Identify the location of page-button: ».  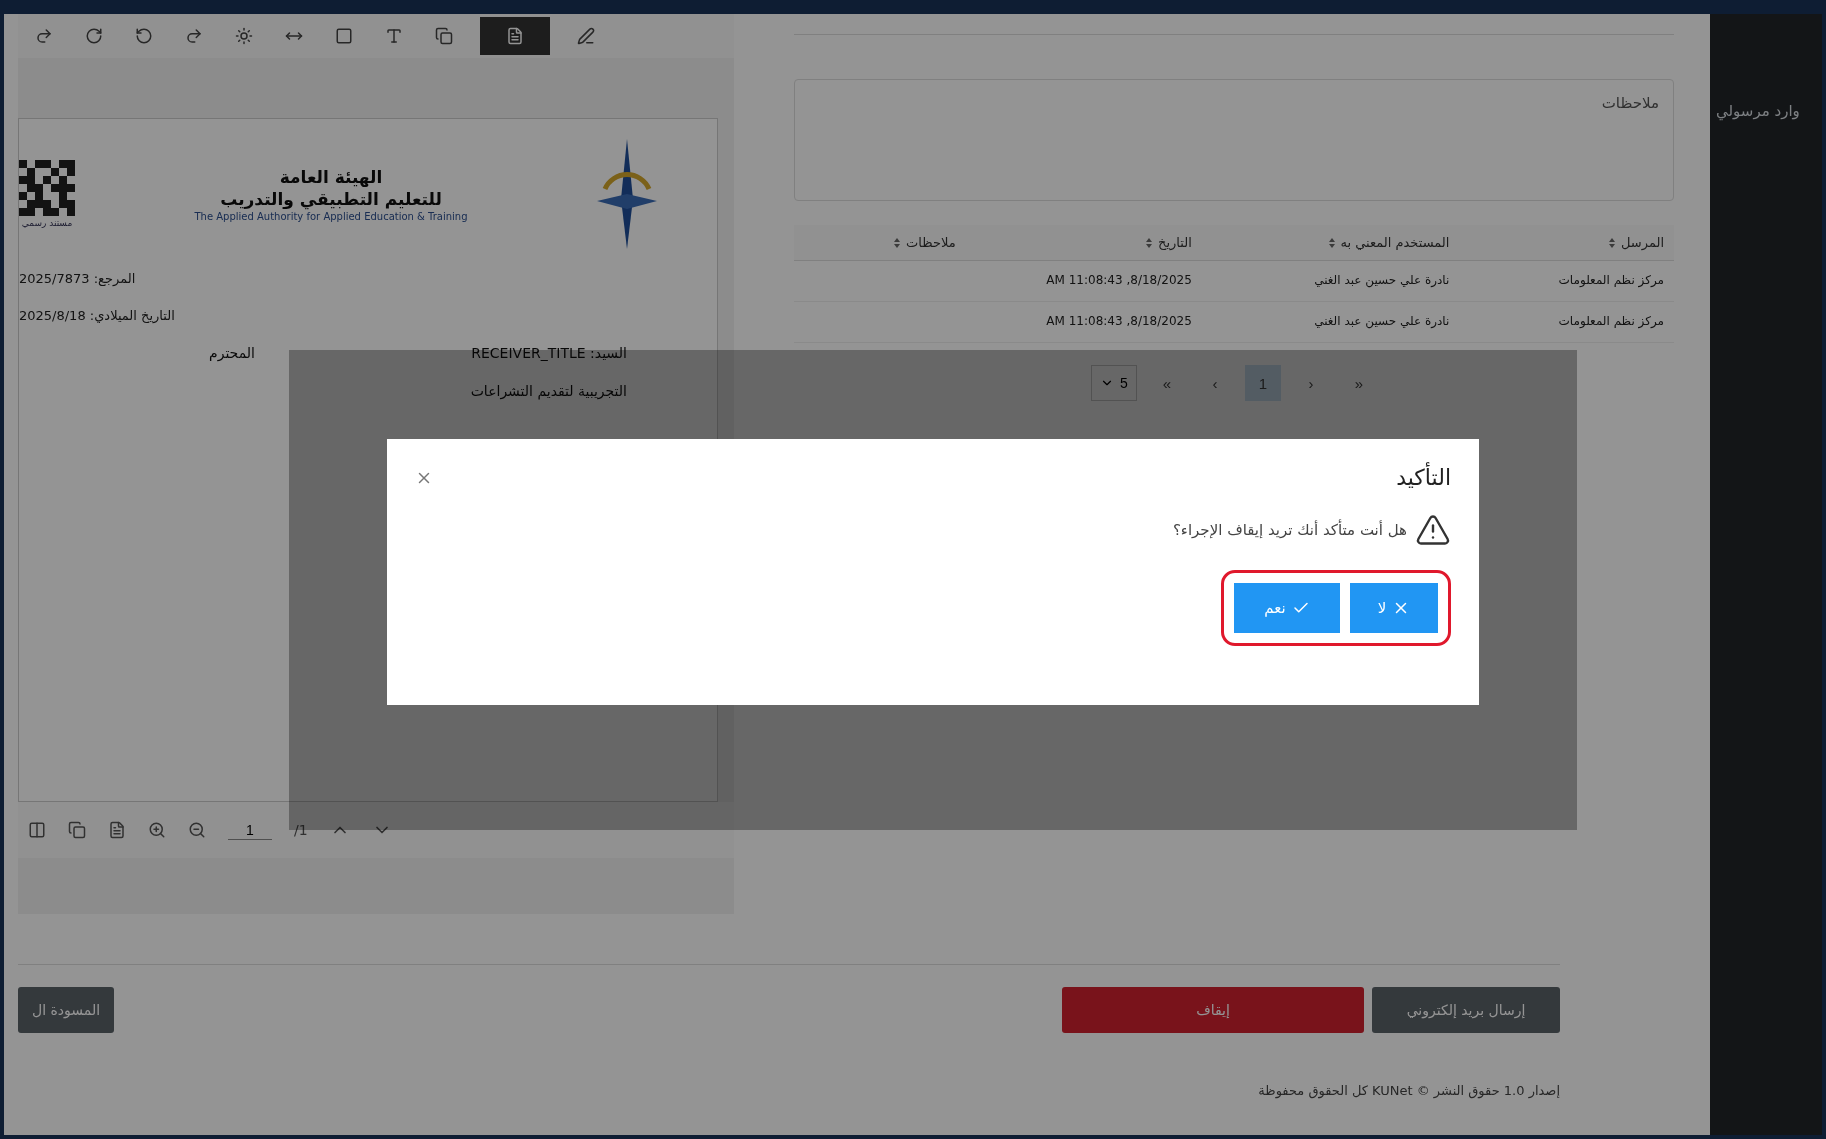
(1166, 383).